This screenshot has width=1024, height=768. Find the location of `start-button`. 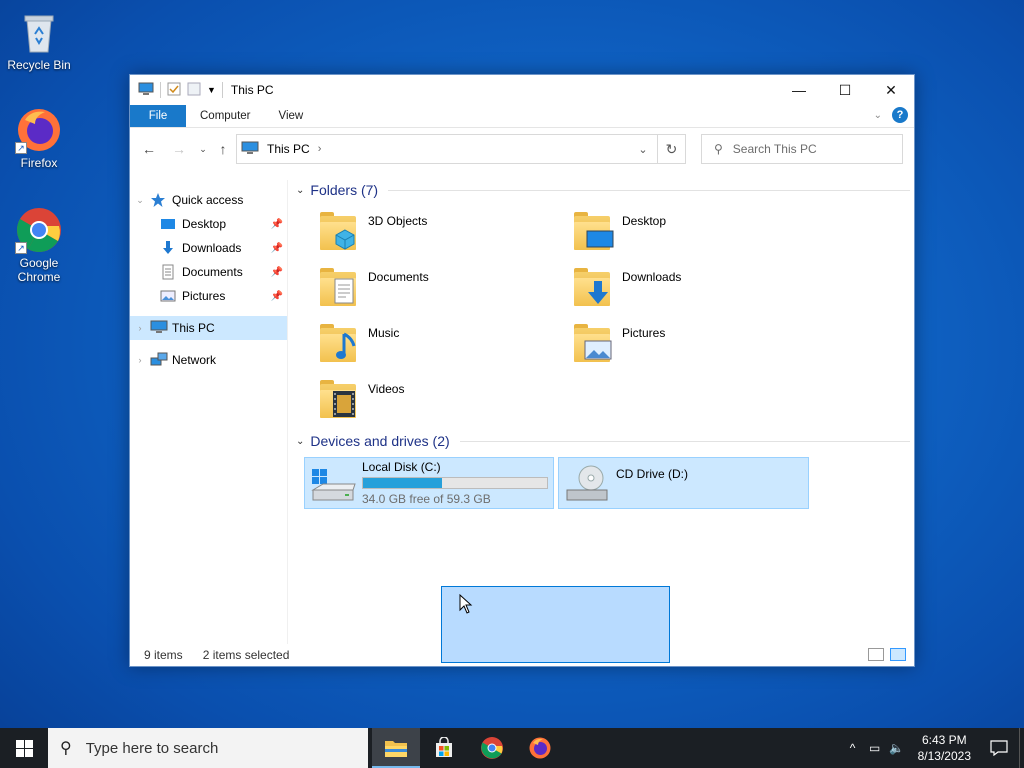

start-button is located at coordinates (24, 748).